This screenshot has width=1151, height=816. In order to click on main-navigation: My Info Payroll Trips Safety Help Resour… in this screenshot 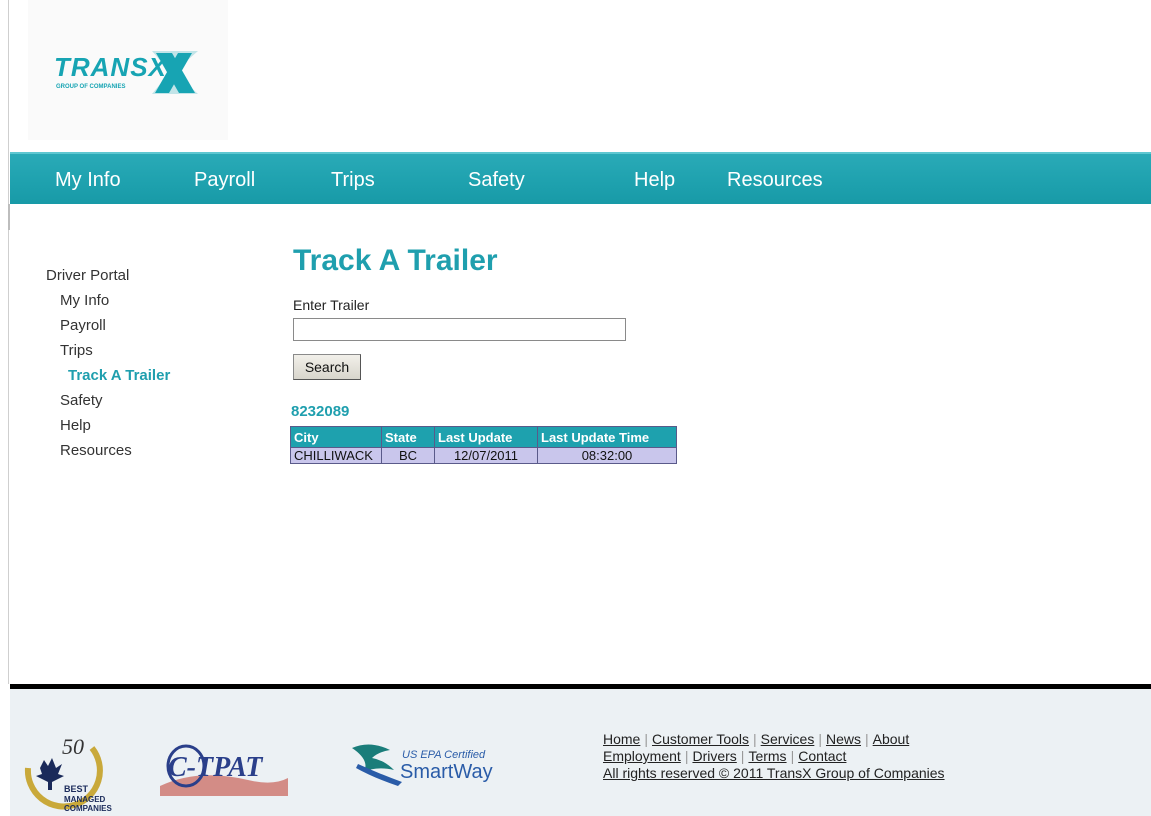, I will do `click(580, 178)`.